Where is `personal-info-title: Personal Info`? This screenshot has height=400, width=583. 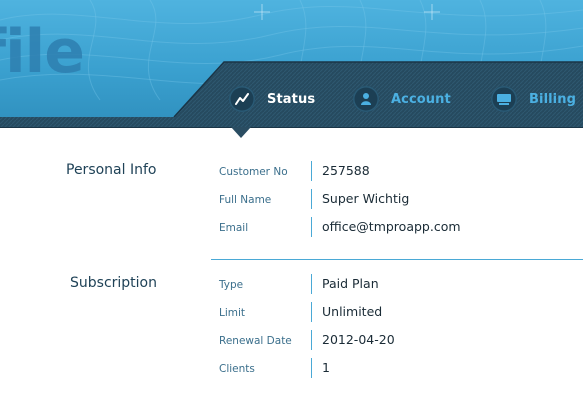 personal-info-title: Personal Info is located at coordinates (111, 170).